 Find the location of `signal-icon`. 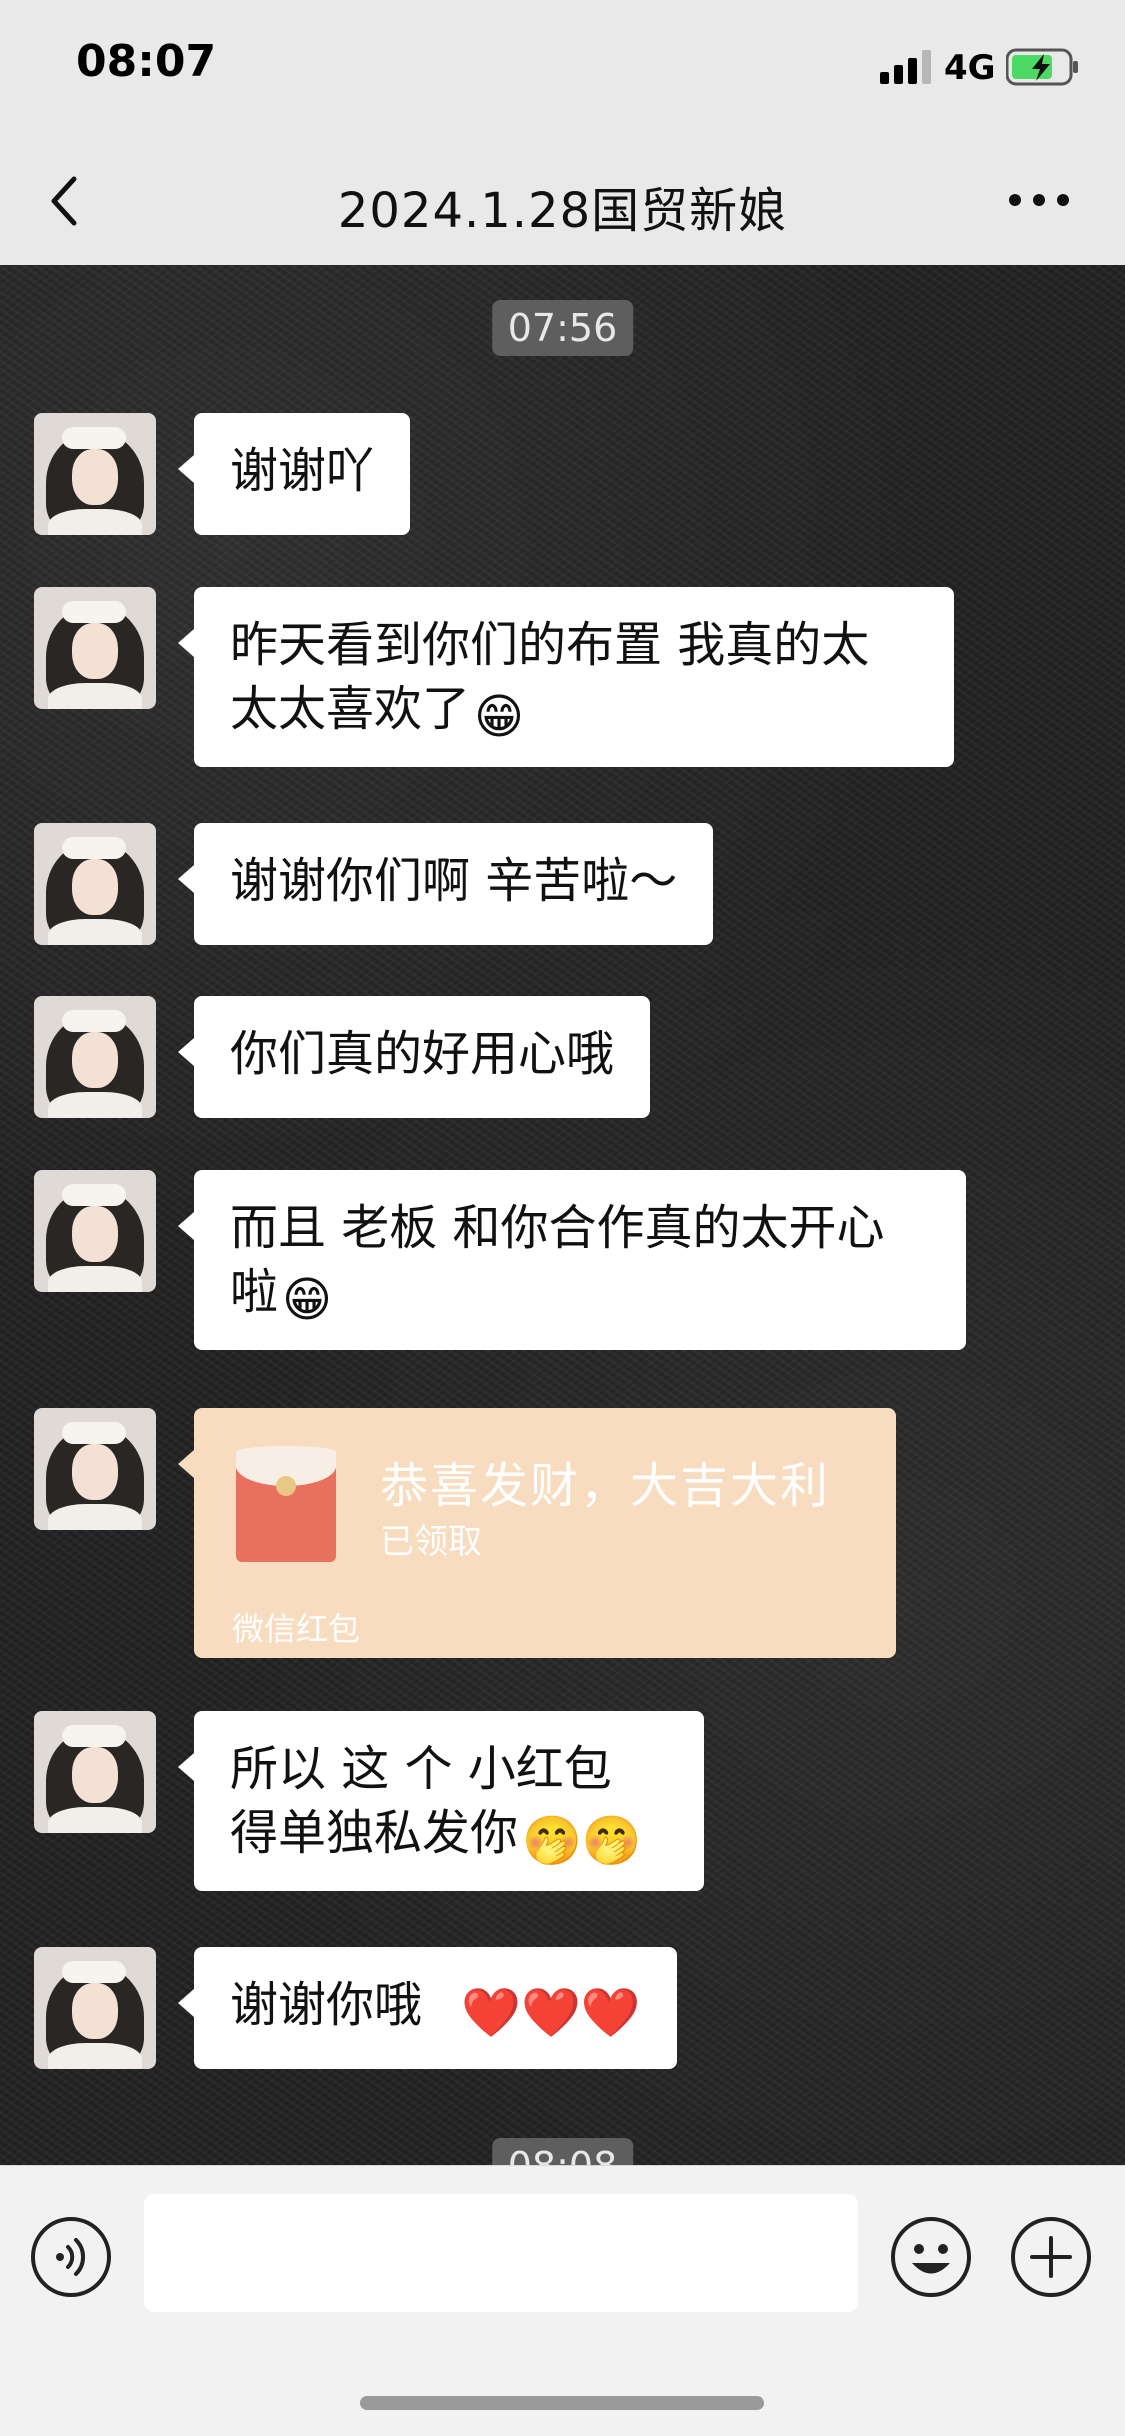

signal-icon is located at coordinates (905, 67).